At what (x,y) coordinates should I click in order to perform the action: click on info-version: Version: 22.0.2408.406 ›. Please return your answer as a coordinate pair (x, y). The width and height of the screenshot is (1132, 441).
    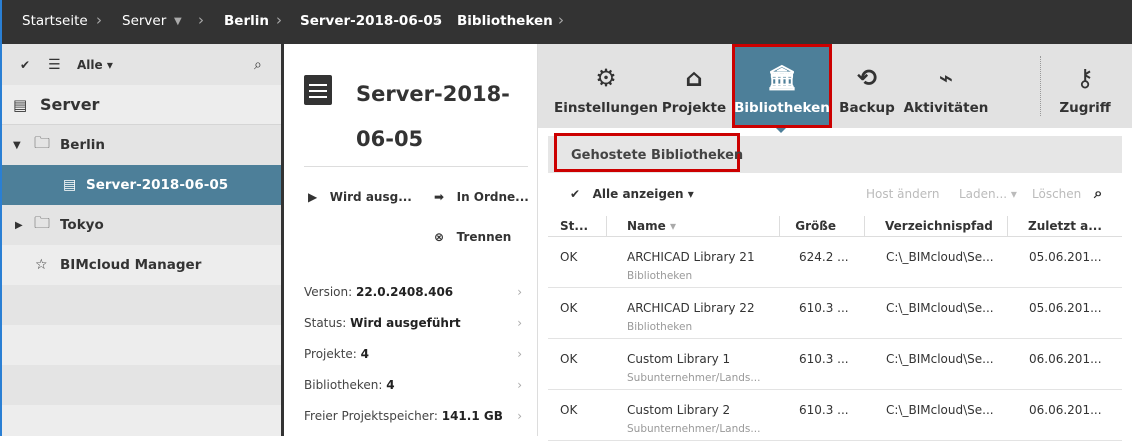
    Looking at the image, I should click on (413, 292).